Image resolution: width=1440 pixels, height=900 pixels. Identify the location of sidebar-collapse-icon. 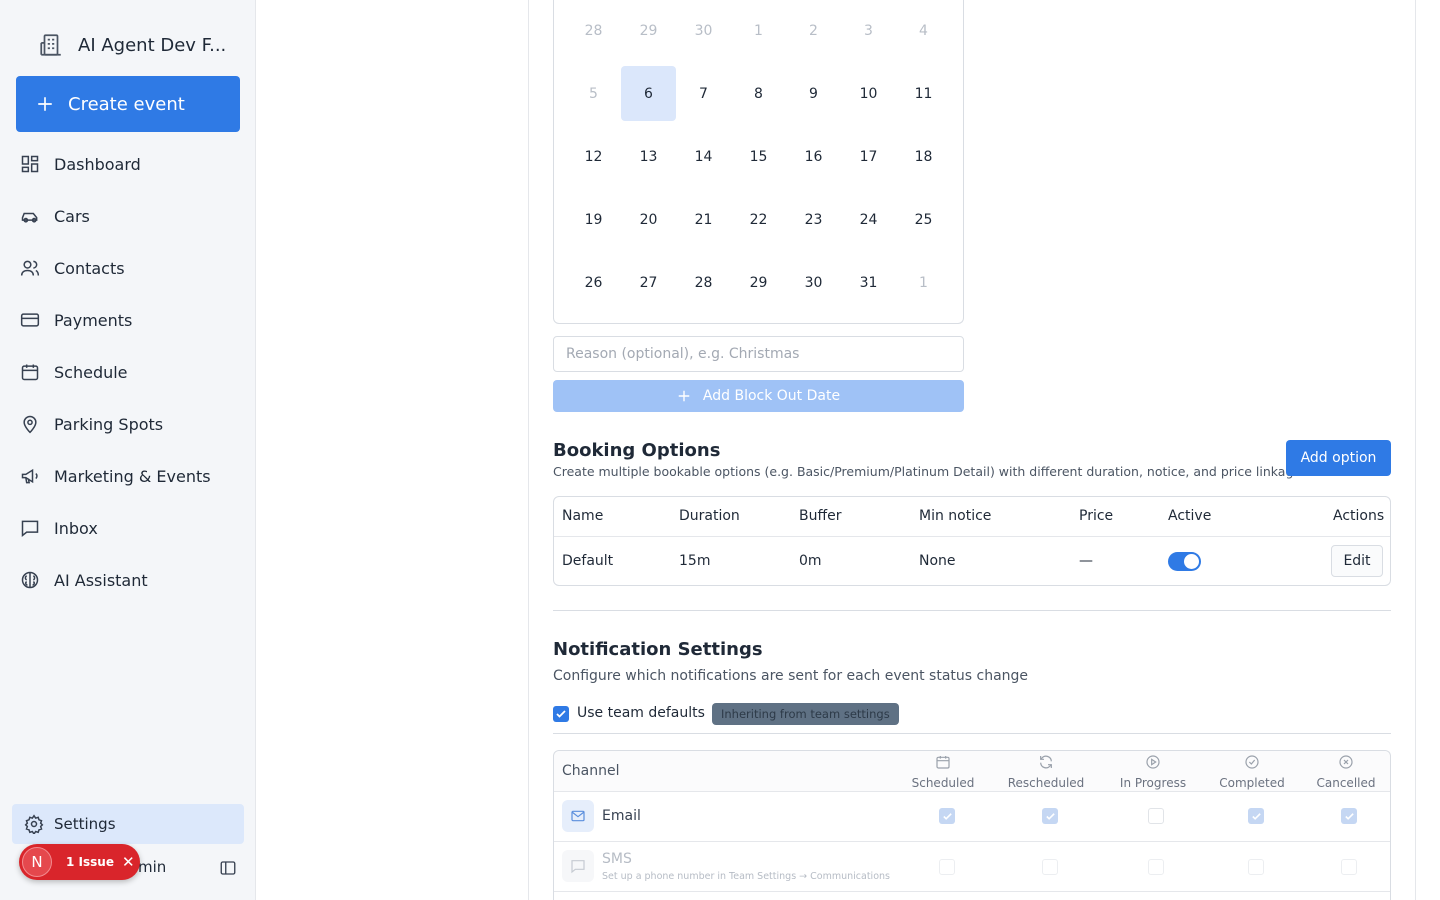
(228, 868).